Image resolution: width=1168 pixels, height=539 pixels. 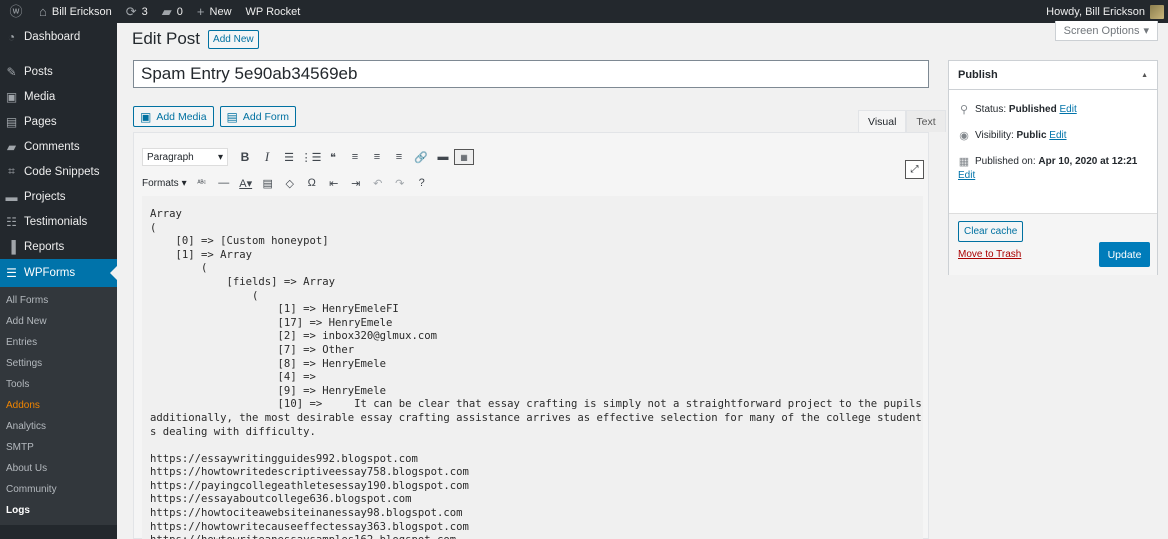 I want to click on submenu-addons: Addons, so click(x=58, y=405).